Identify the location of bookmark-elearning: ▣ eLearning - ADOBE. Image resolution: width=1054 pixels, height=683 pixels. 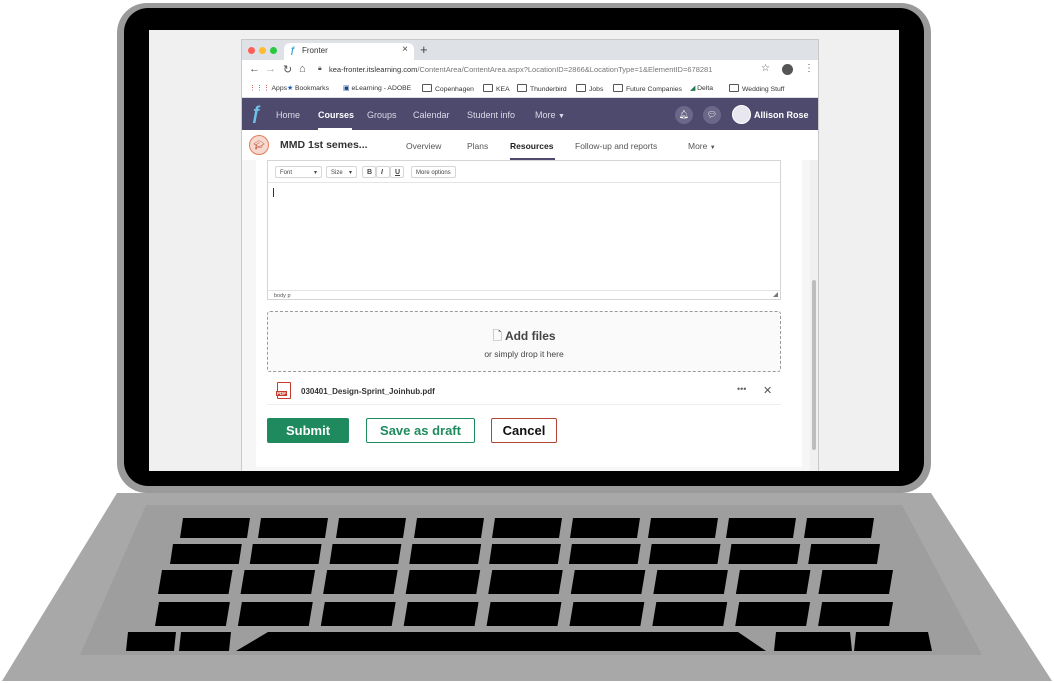
(377, 88).